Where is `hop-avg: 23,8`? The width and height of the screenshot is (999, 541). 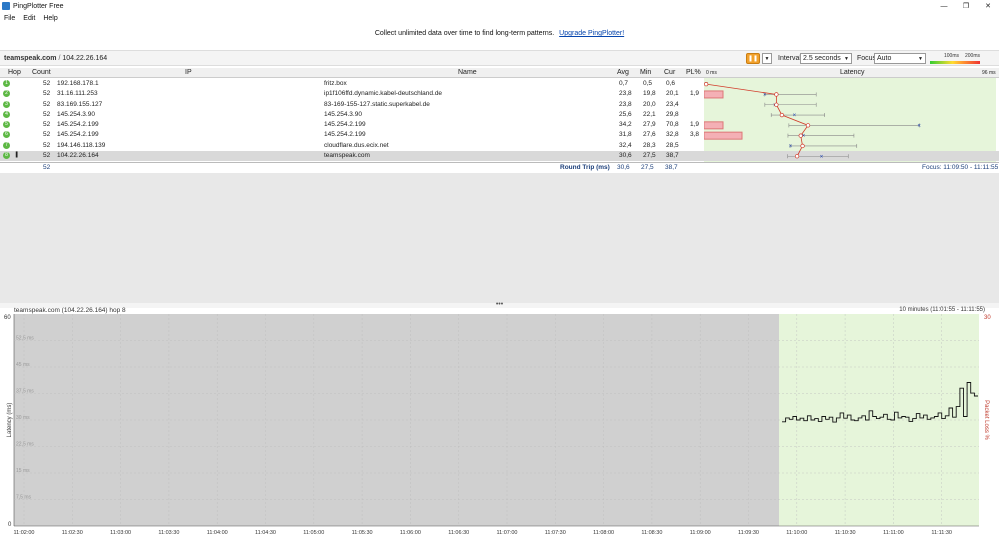 hop-avg: 23,8 is located at coordinates (625, 94).